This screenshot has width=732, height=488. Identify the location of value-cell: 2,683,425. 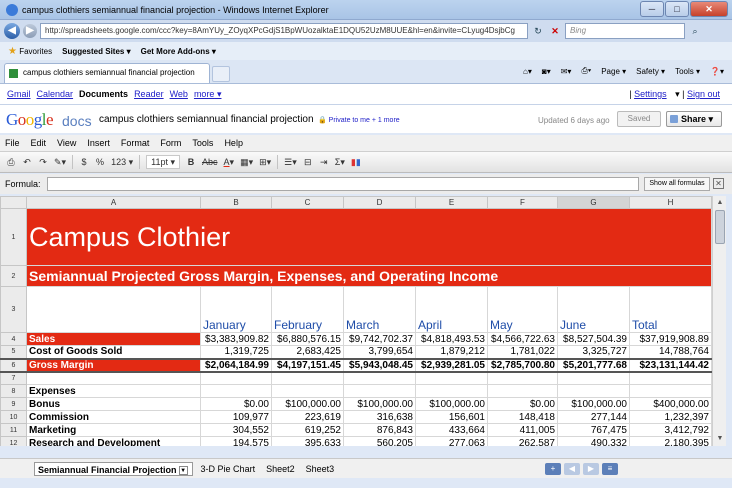
(307, 352).